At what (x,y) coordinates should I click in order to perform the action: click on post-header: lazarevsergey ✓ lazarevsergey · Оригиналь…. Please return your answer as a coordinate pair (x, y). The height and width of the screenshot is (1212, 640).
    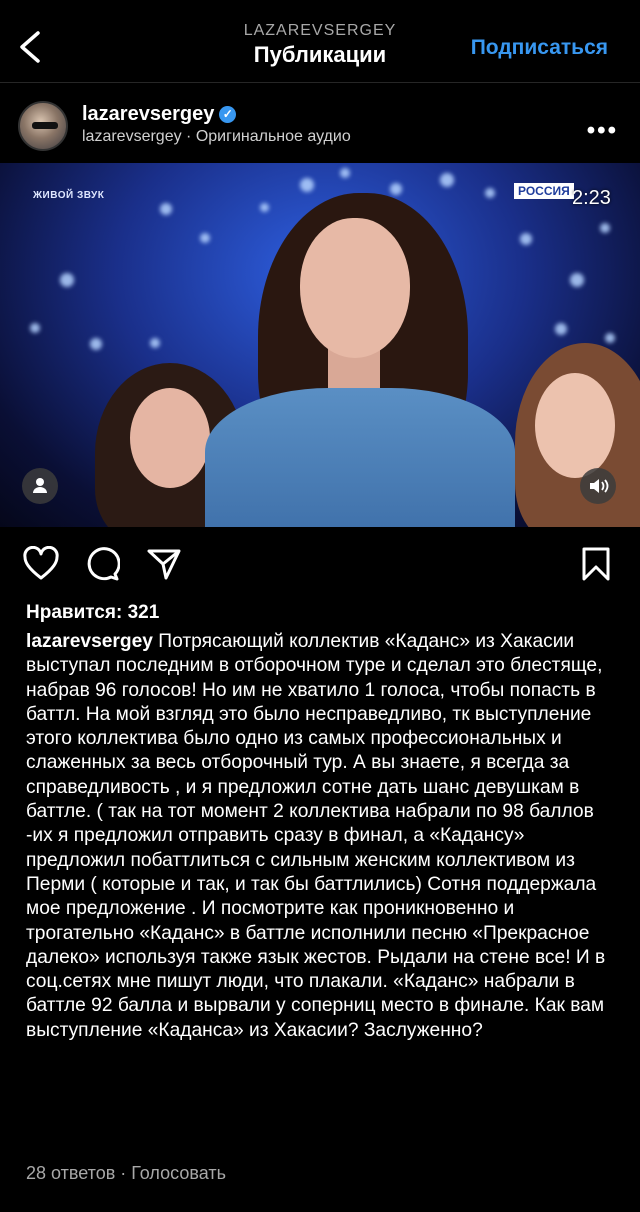
    Looking at the image, I should click on (320, 126).